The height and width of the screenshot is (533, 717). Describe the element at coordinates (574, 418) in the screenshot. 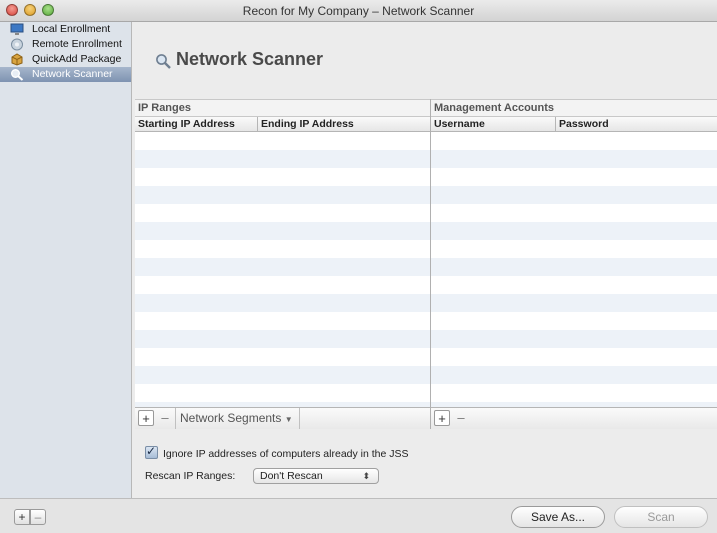

I see `accounts-toolbar: + –` at that location.